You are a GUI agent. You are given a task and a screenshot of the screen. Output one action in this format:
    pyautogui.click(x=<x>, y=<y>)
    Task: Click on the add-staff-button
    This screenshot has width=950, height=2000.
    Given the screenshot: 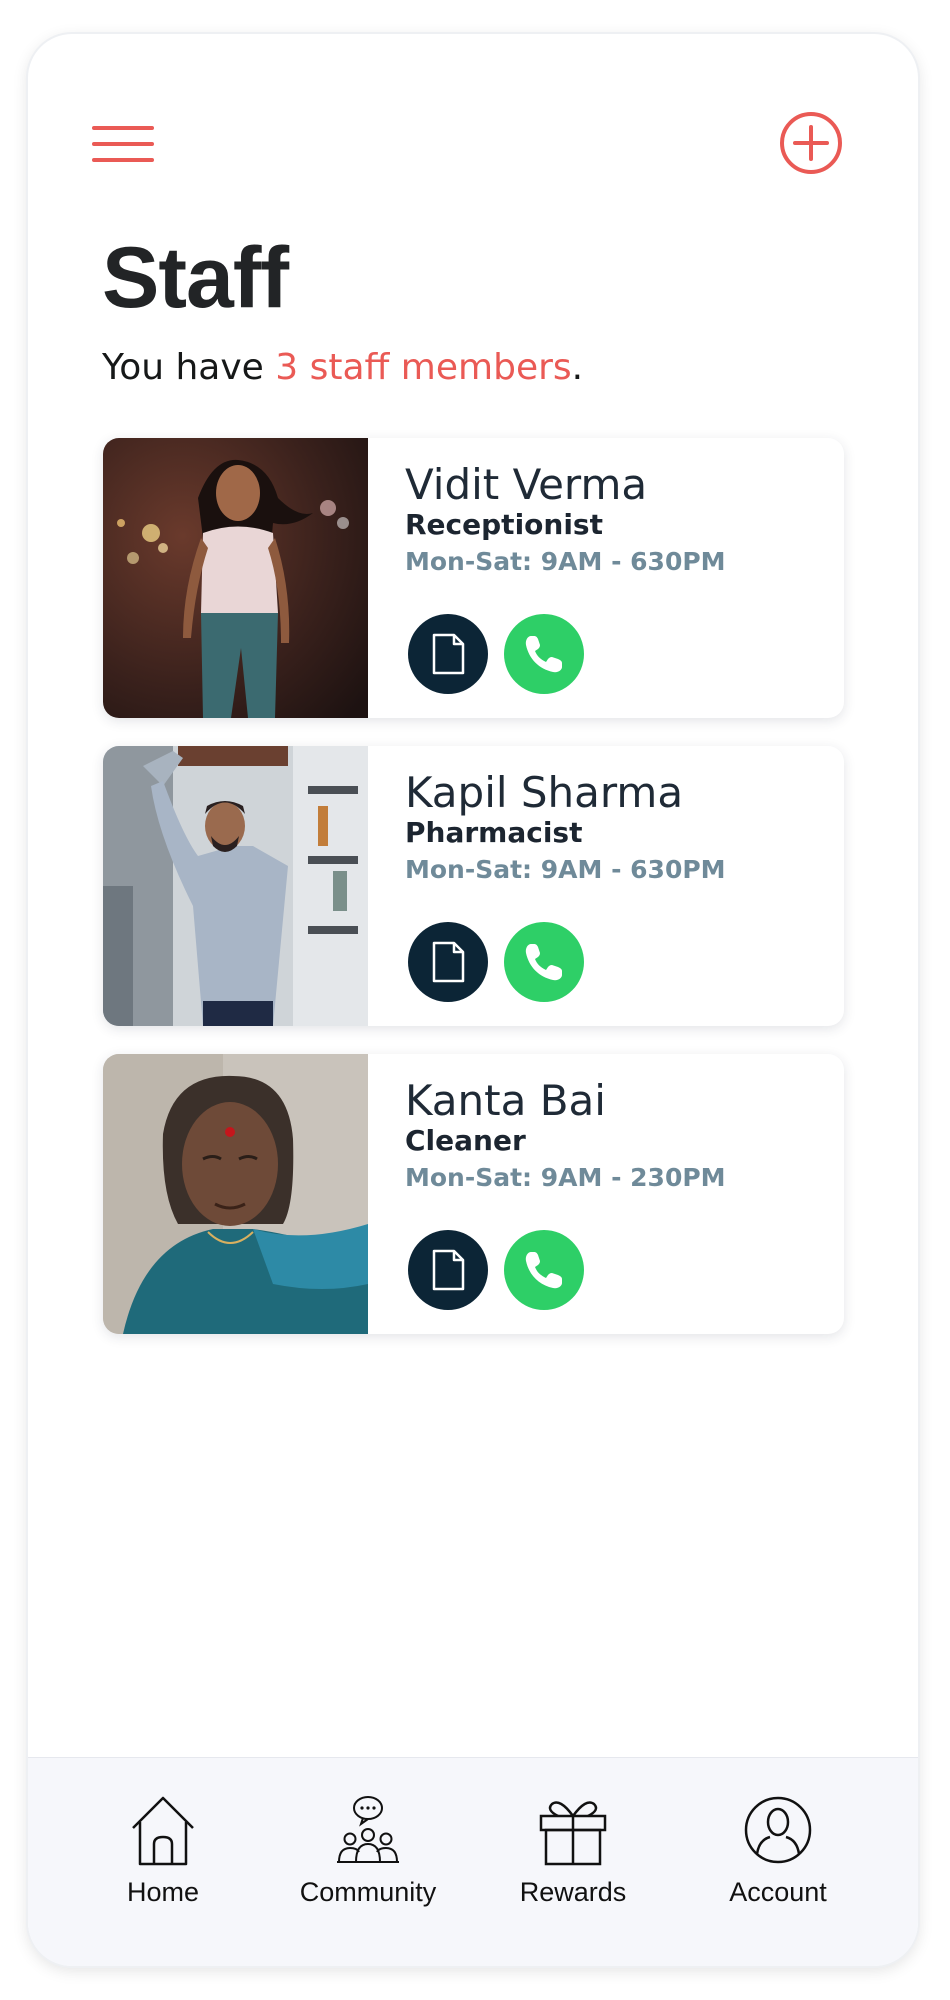 What is the action you would take?
    pyautogui.click(x=811, y=143)
    